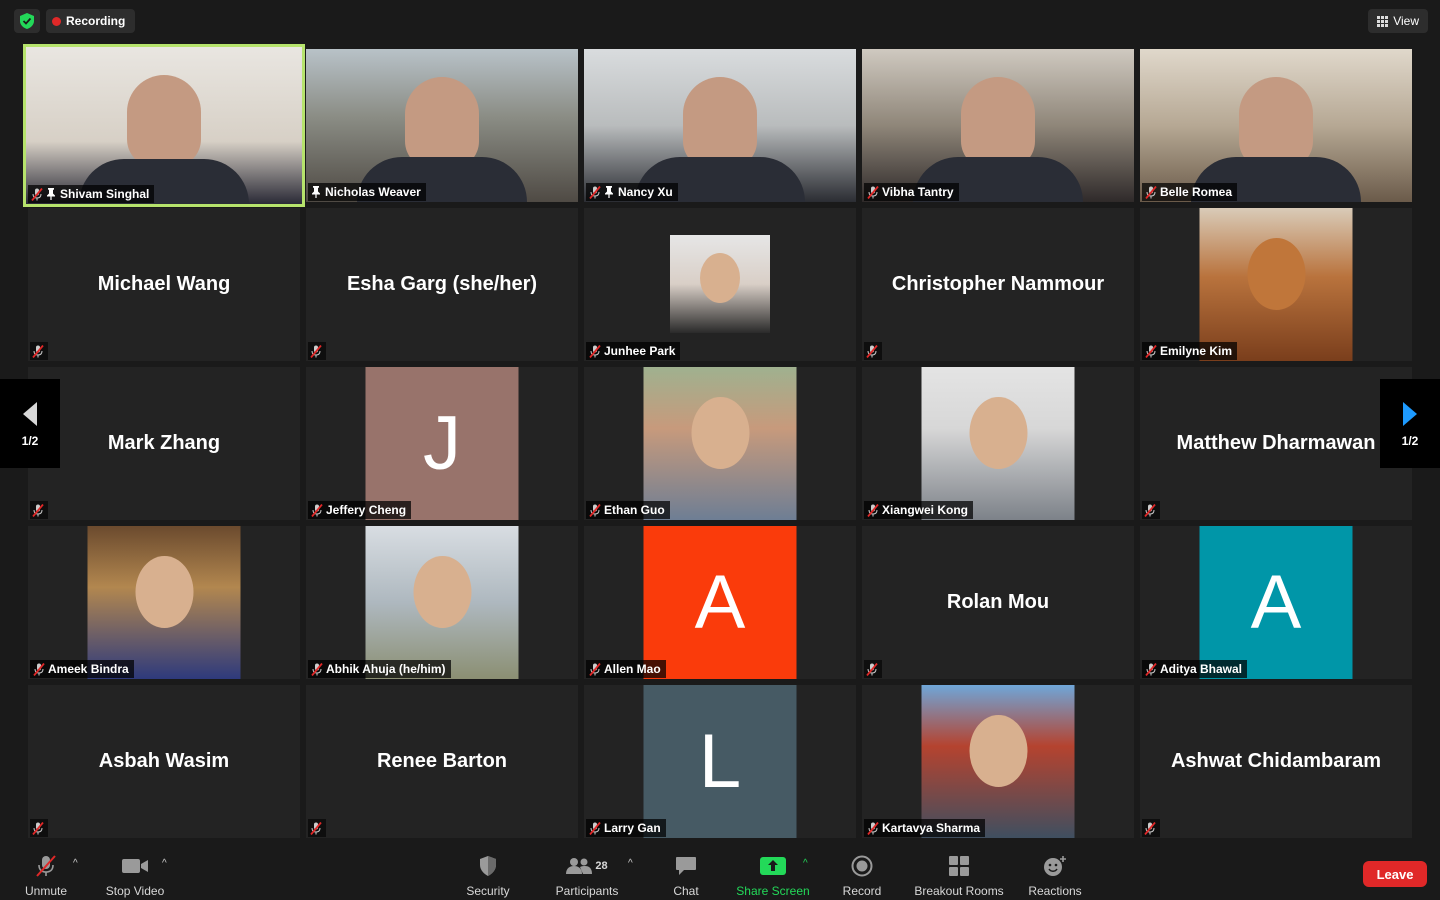 The height and width of the screenshot is (900, 1440). I want to click on participant-tile-ashwat-chidambaram: Ashwat Chidambaram, so click(1276, 761).